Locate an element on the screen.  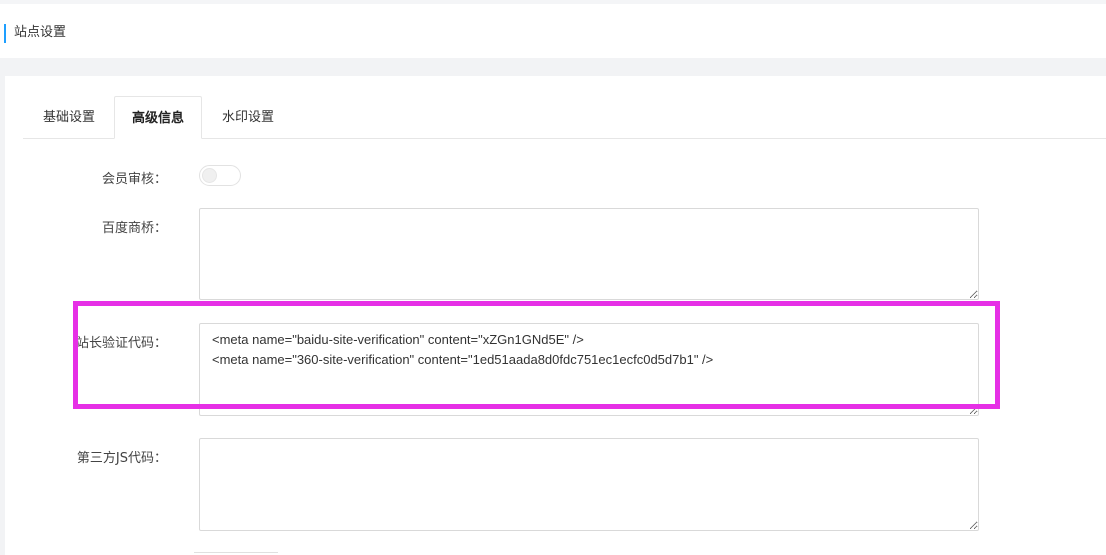
page-title: 站点设置 is located at coordinates (40, 32).